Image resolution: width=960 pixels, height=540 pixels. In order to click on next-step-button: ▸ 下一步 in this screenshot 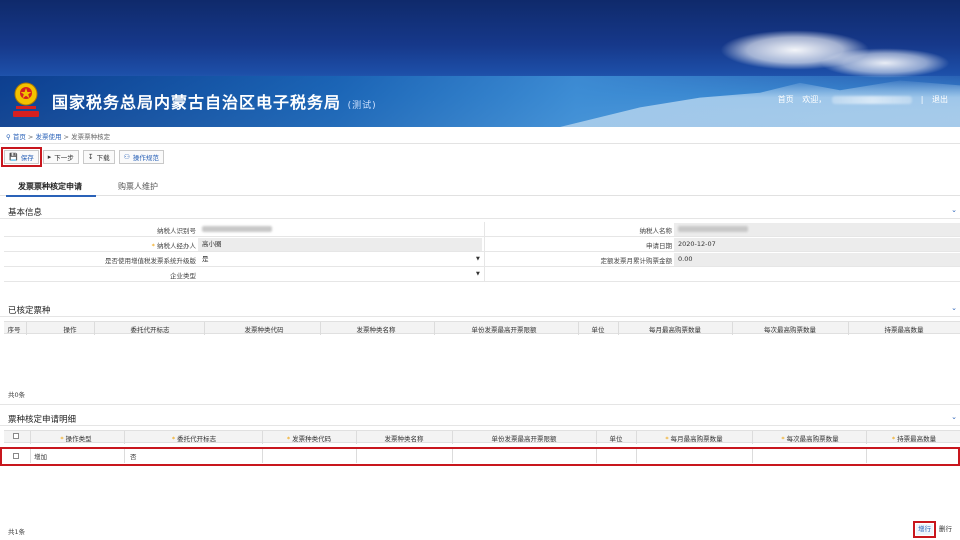, I will do `click(60, 157)`.